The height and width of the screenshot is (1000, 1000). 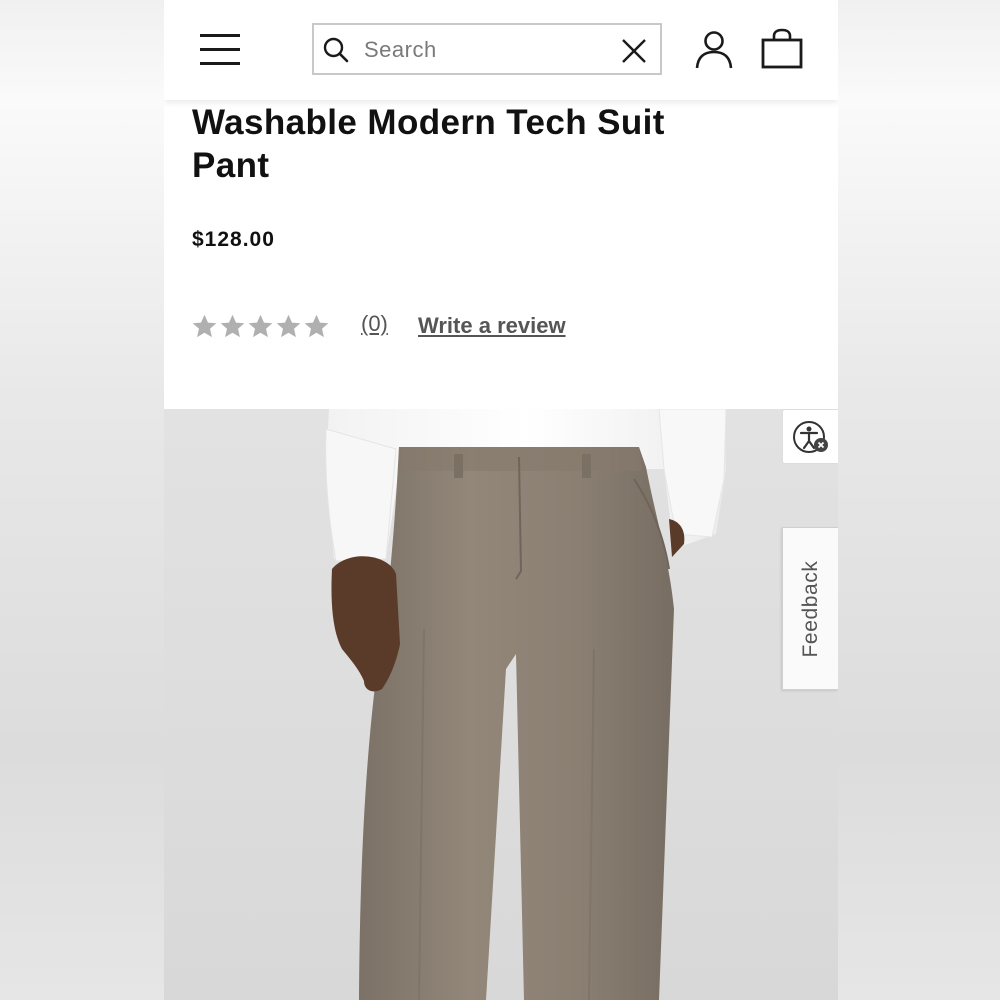 What do you see at coordinates (233, 239) in the screenshot?
I see `product-price: $128.00` at bounding box center [233, 239].